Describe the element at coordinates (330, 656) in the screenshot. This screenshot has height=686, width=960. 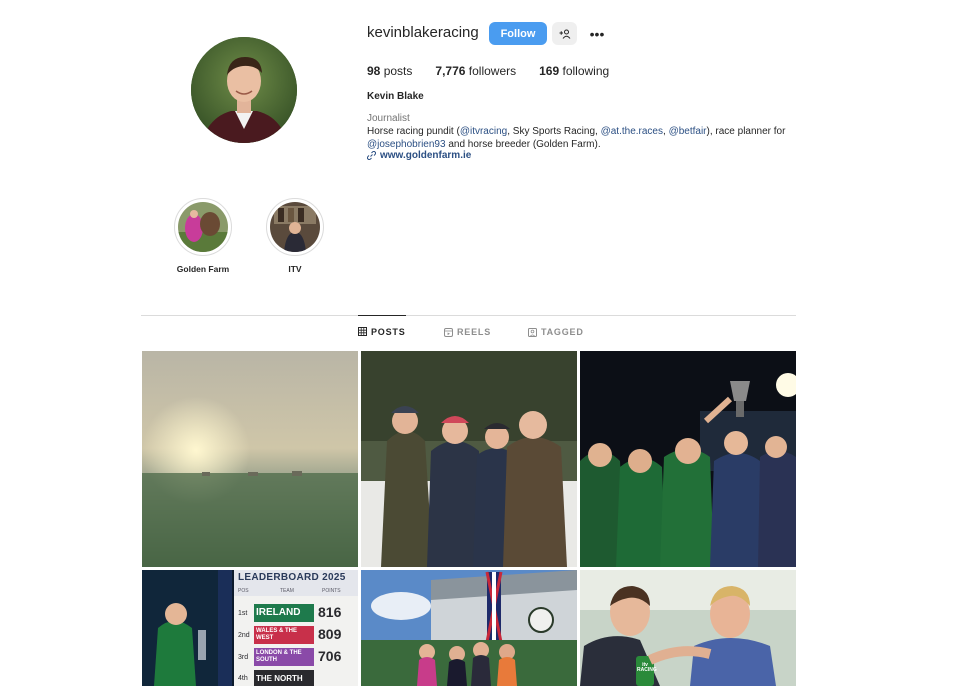
I see `leaderboard-points: 706` at that location.